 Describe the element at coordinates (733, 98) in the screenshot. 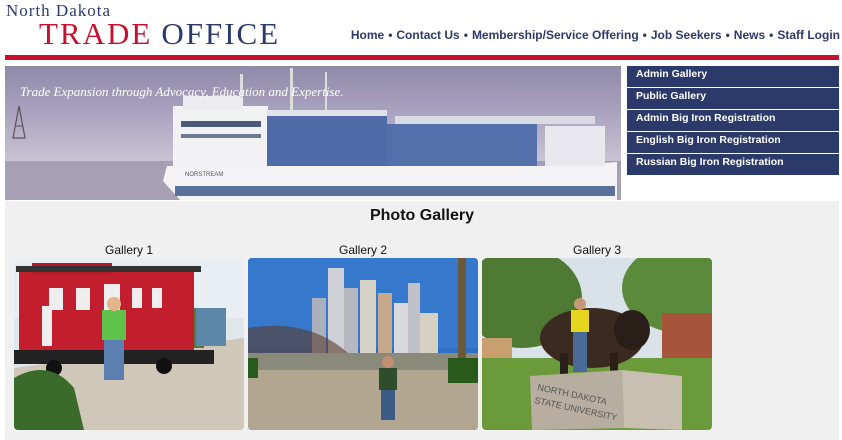

I see `menu-public-gallery: Public Gallery` at that location.